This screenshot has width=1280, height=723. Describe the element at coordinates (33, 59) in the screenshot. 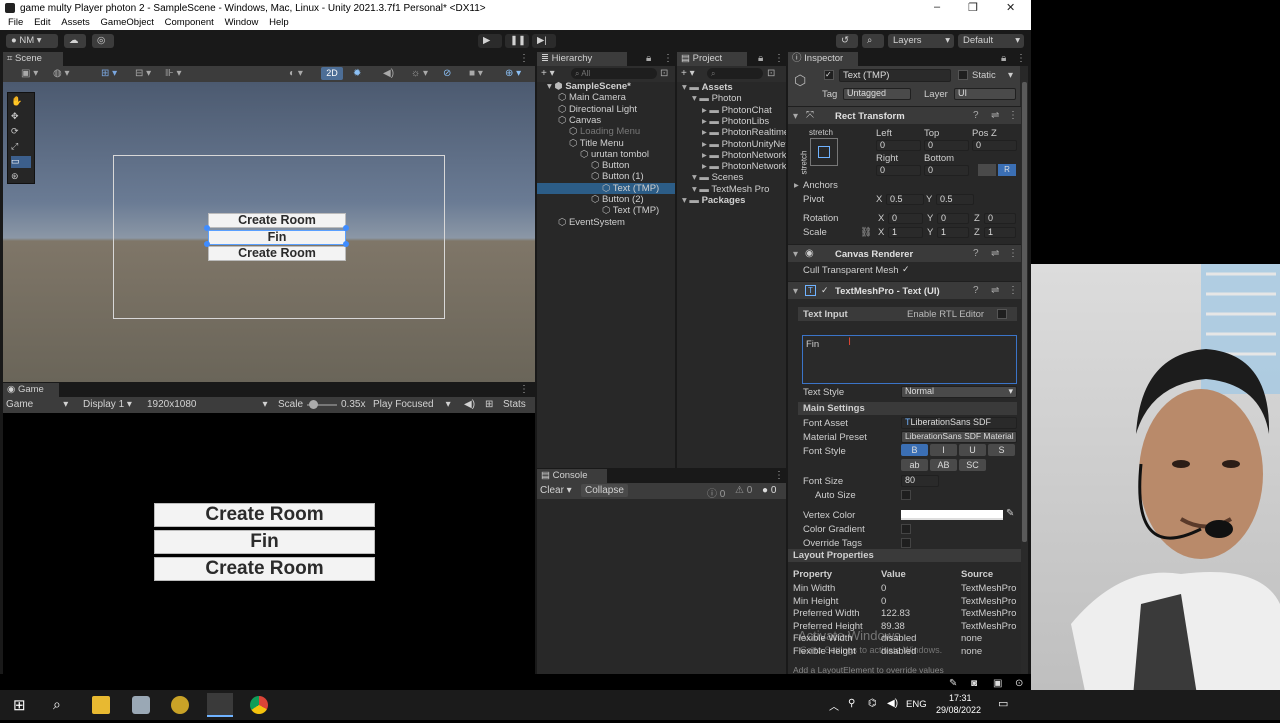

I see `tab-scene: ⌗ Scene` at that location.